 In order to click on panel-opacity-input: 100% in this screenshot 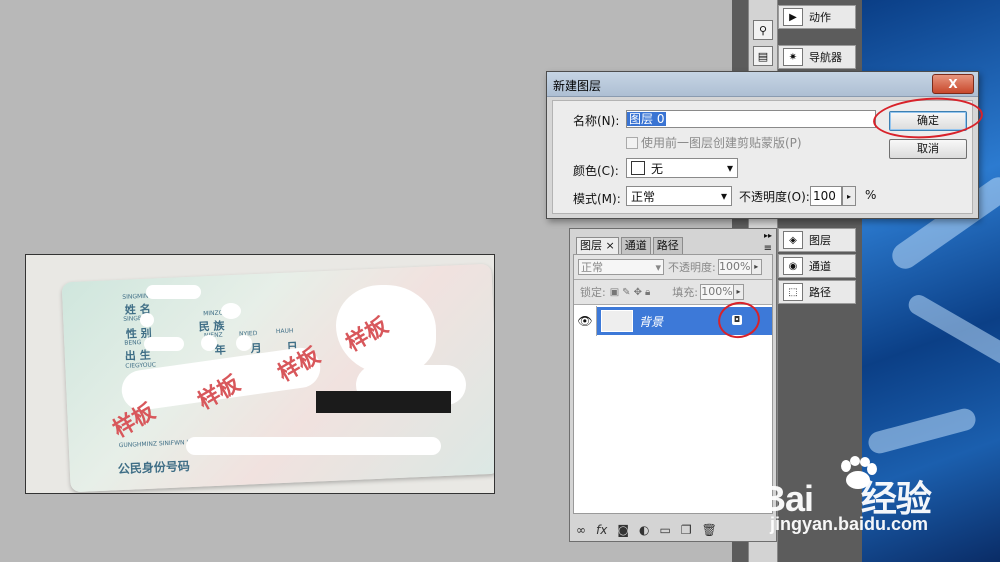, I will do `click(734, 267)`.